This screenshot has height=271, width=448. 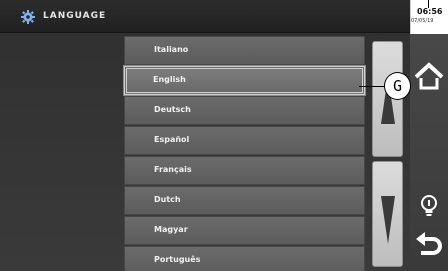 I want to click on language-item-label: Español, so click(x=172, y=139).